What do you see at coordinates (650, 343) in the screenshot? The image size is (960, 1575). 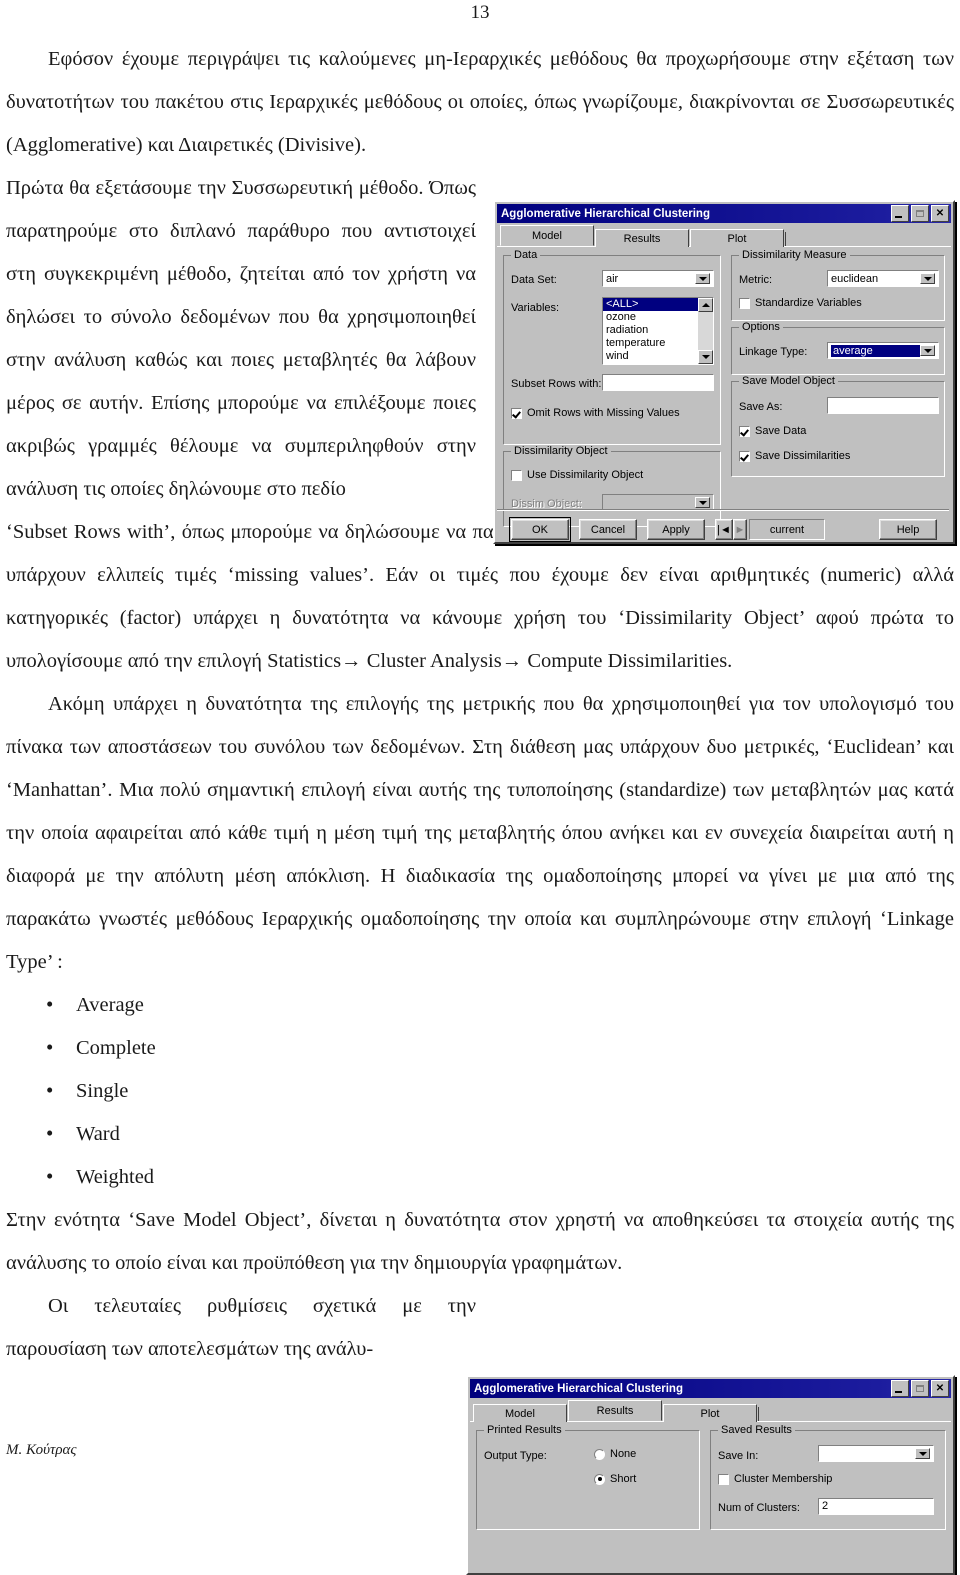 I see `list-item: temperature` at bounding box center [650, 343].